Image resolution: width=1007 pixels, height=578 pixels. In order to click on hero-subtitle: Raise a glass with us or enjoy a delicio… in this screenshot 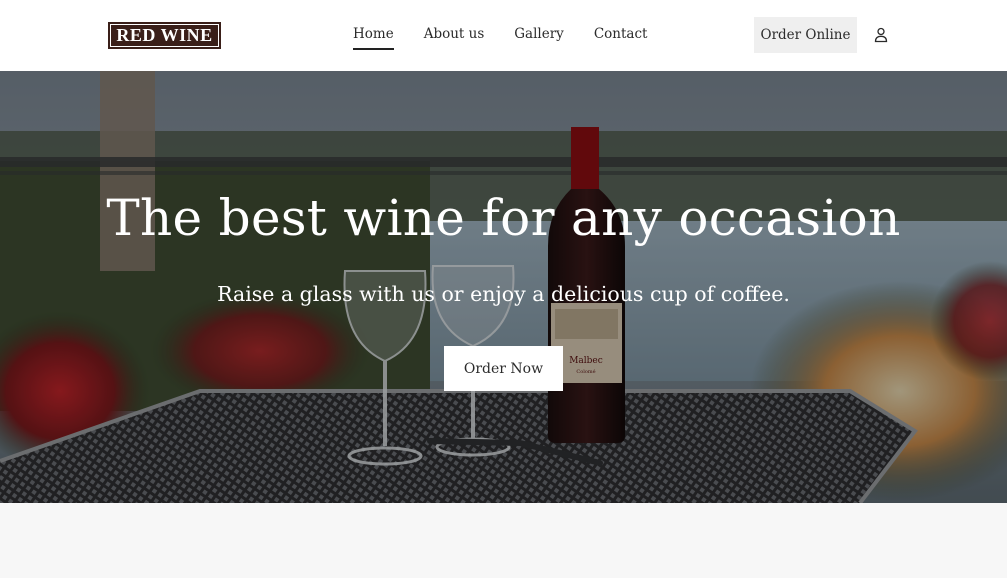, I will do `click(503, 294)`.